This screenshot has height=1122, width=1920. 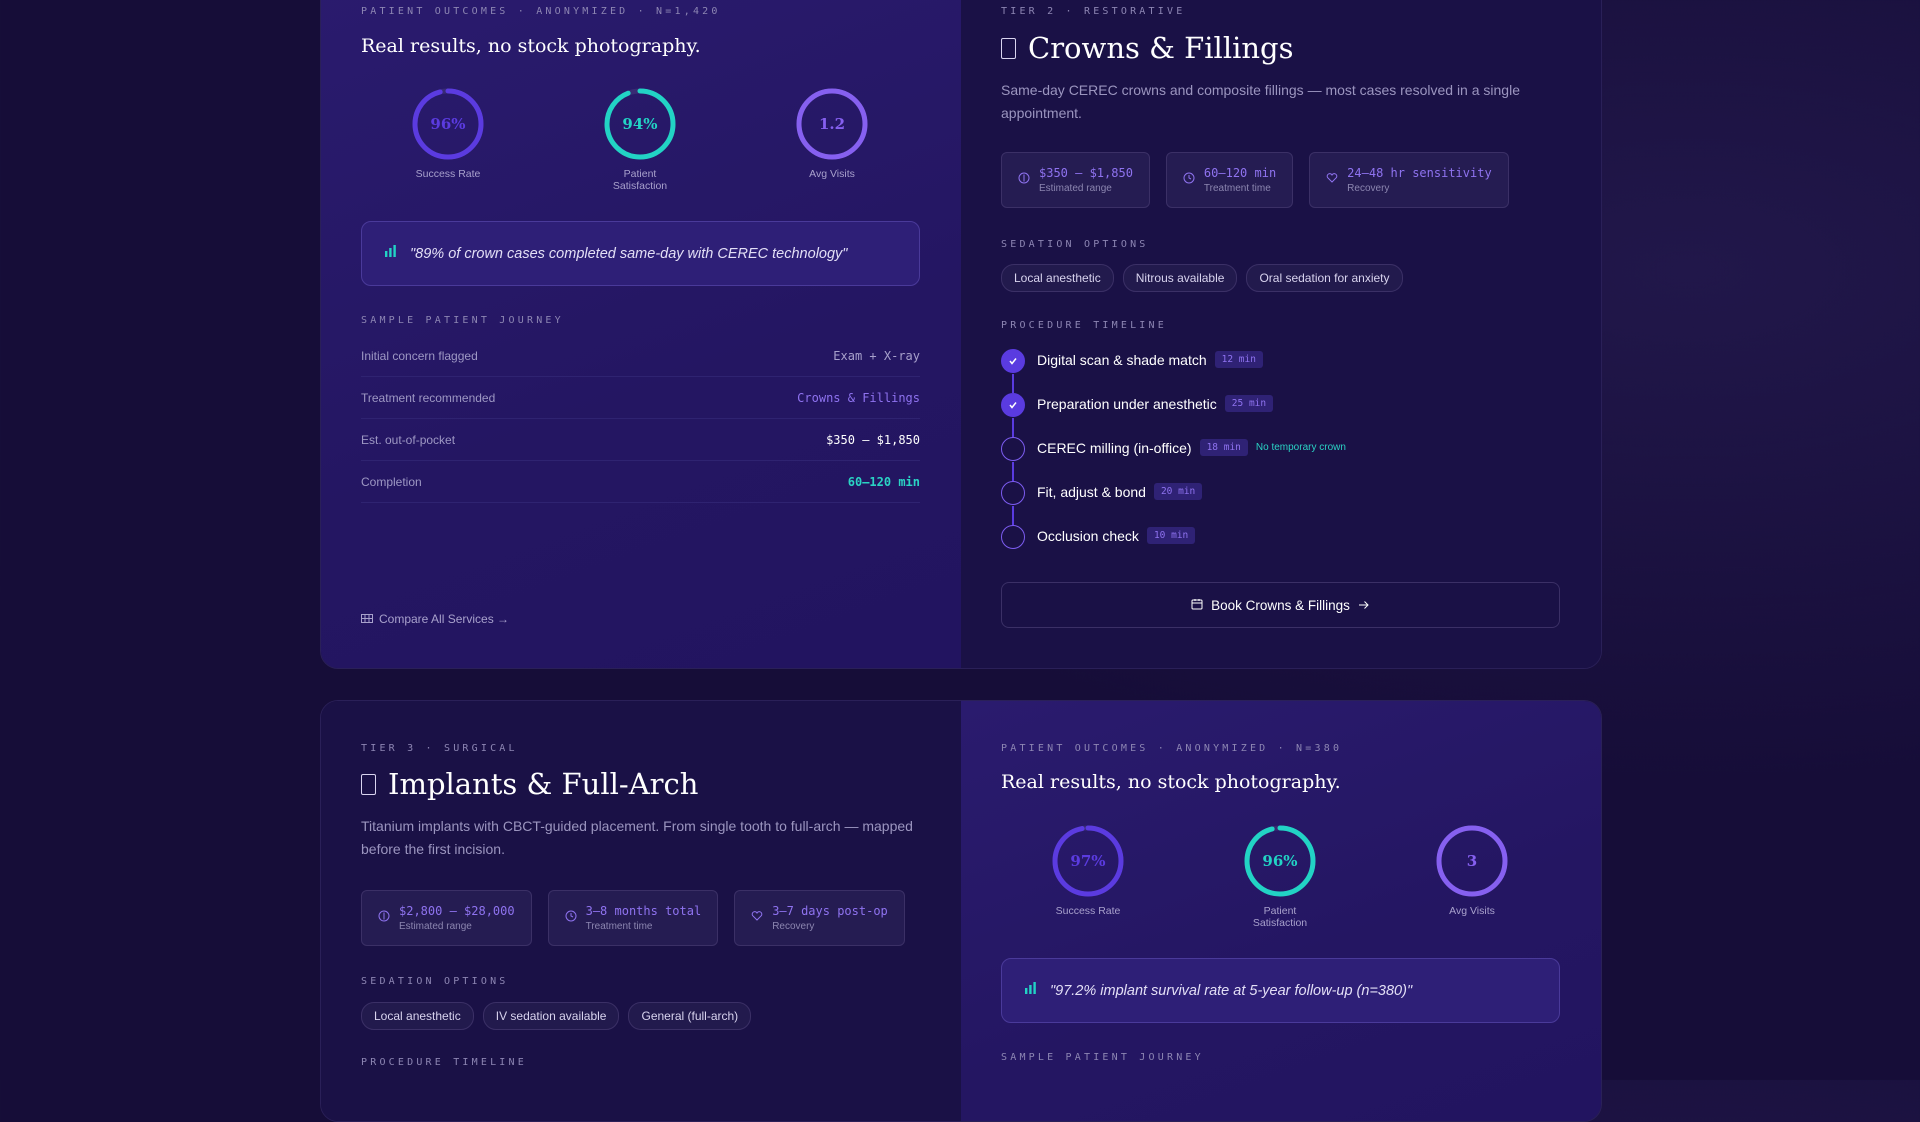 I want to click on timeline-step: Occlusion check 10 min, so click(x=1173, y=545).